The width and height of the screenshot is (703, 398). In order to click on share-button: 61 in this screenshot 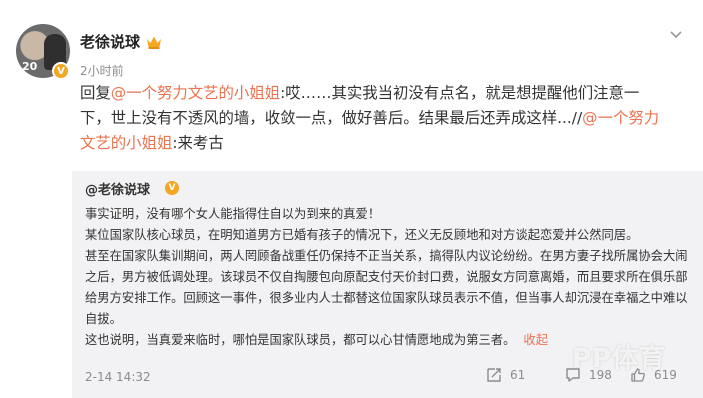, I will do `click(505, 375)`.